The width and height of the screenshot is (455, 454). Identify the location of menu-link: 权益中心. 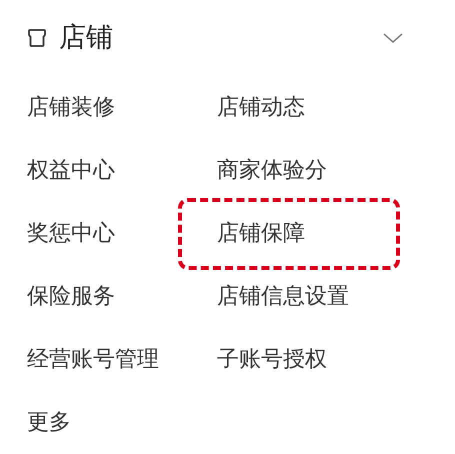
(71, 170).